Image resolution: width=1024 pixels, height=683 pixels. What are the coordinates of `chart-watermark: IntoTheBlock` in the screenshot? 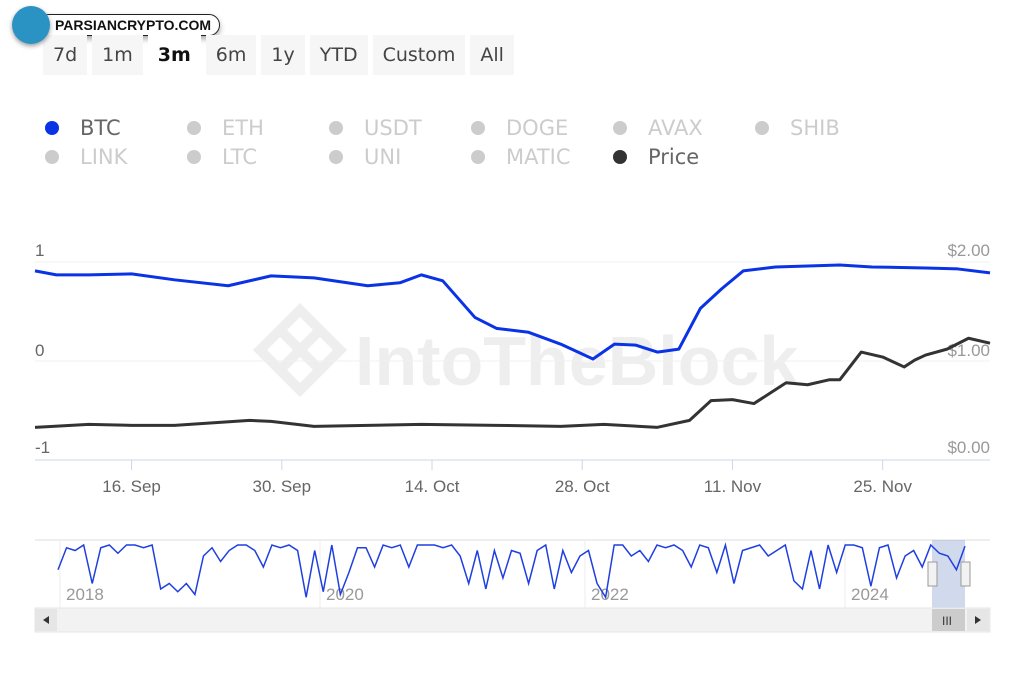 It's located at (576, 361).